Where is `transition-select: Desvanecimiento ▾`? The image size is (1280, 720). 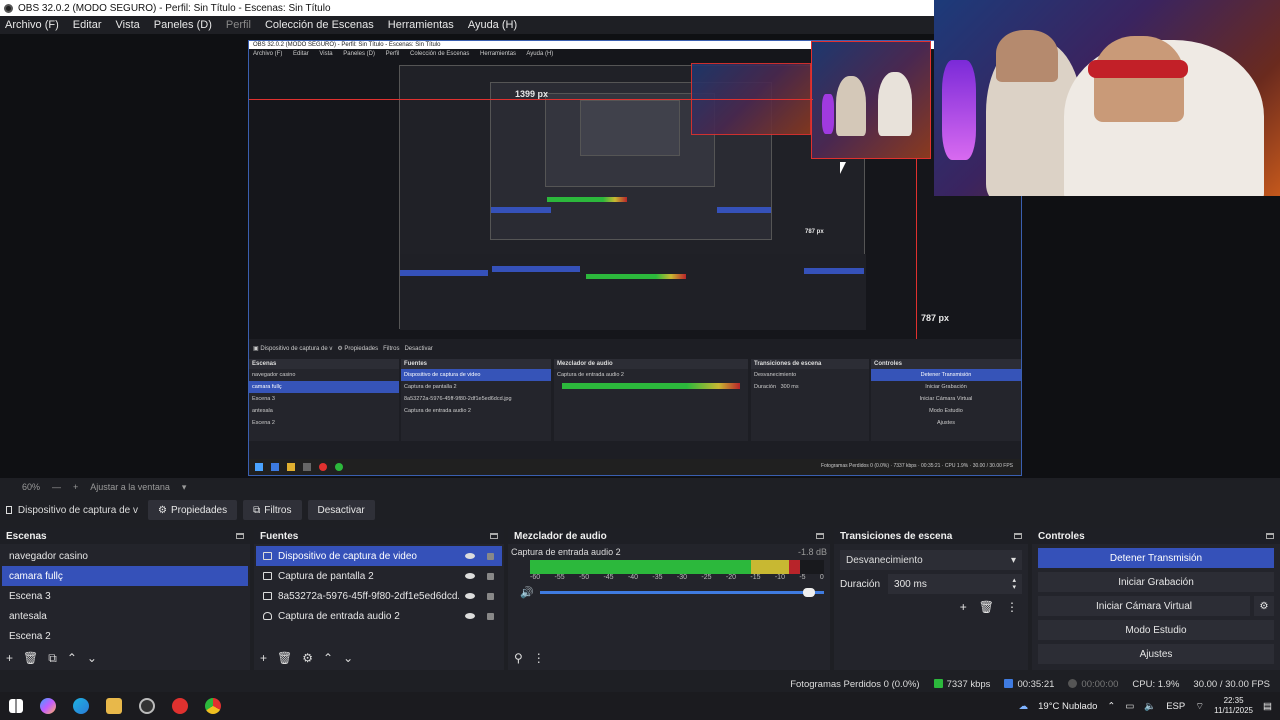
transition-select: Desvanecimiento ▾ is located at coordinates (931, 560).